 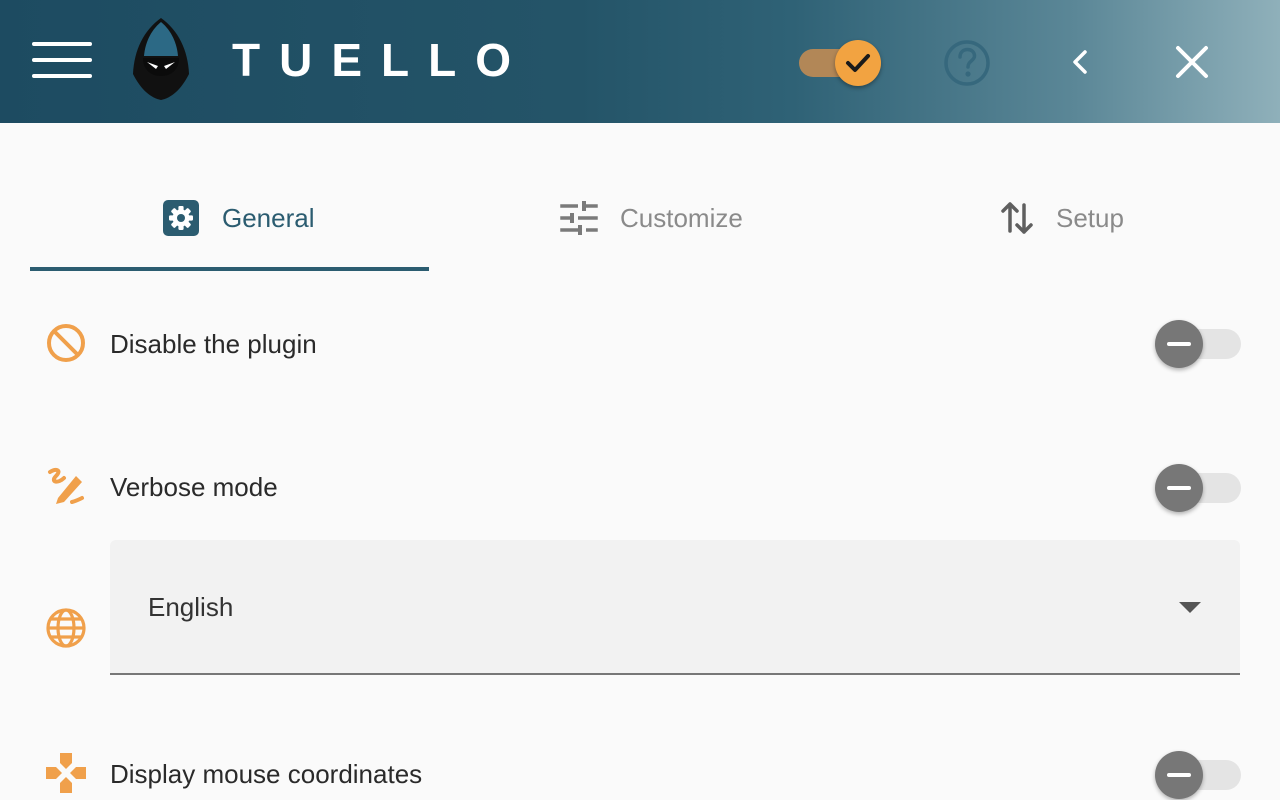 What do you see at coordinates (381, 60) in the screenshot?
I see `app-brand: TUELLO` at bounding box center [381, 60].